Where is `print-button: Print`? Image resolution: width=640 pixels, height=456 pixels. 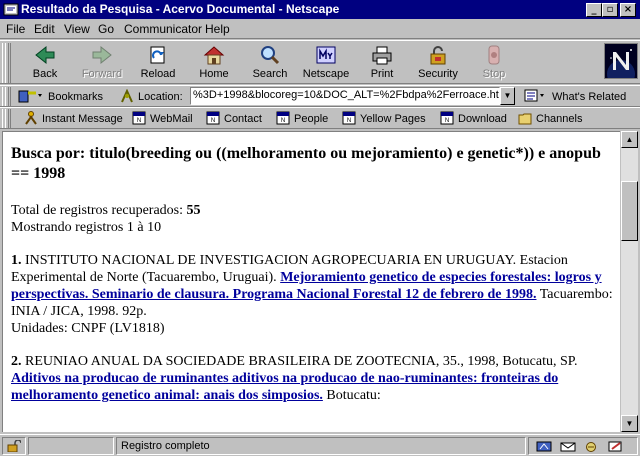 print-button: Print is located at coordinates (382, 63).